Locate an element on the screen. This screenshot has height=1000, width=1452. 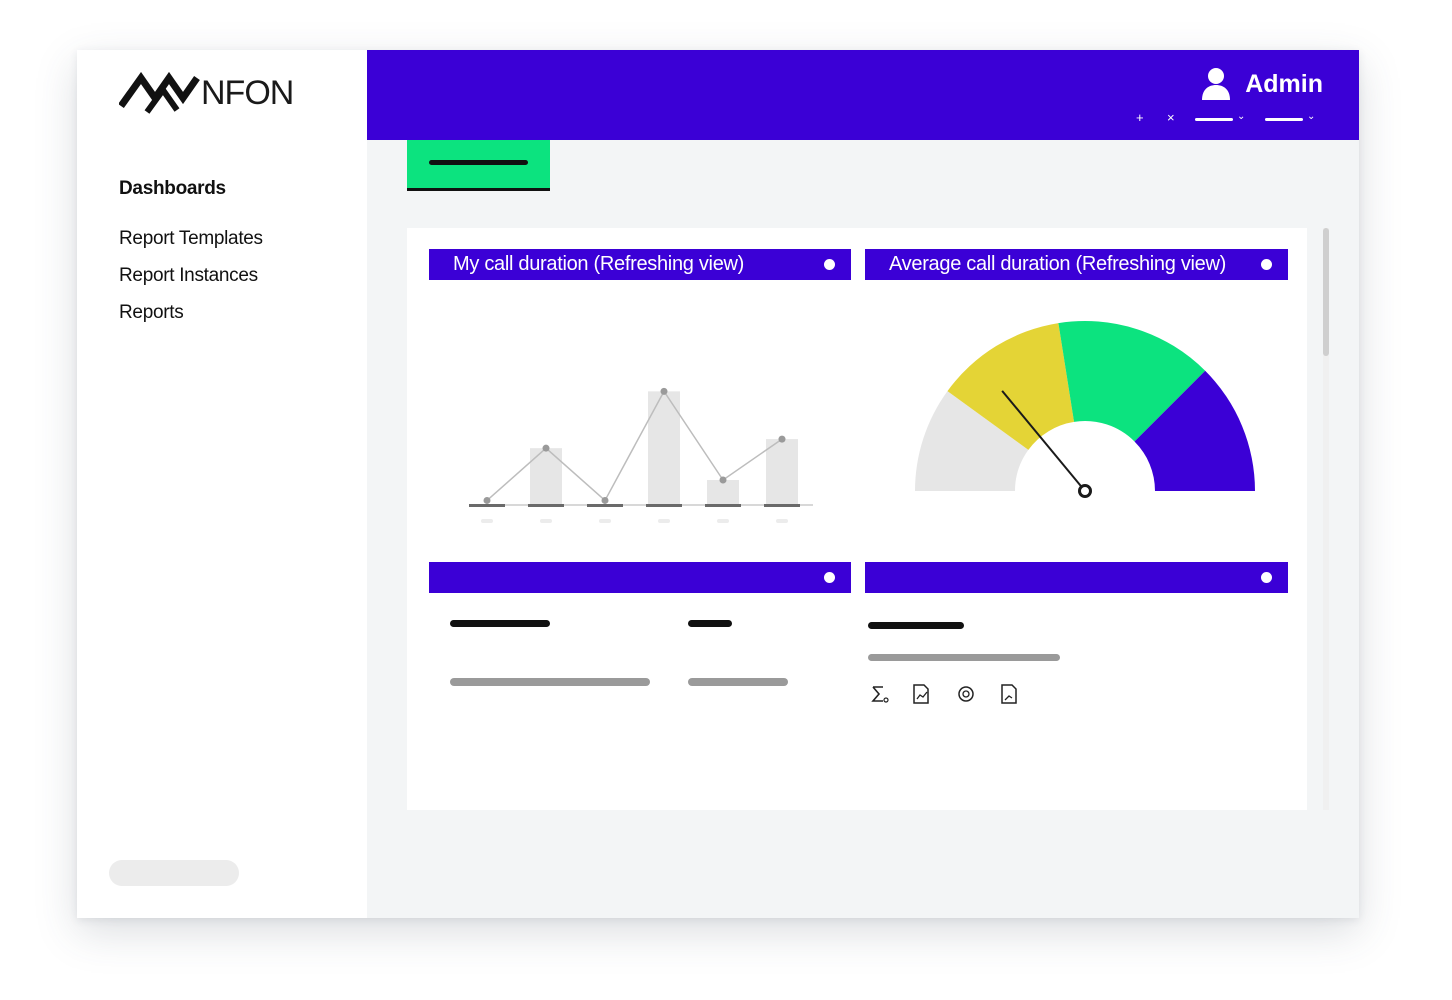
user-icon is located at coordinates (1216, 84).